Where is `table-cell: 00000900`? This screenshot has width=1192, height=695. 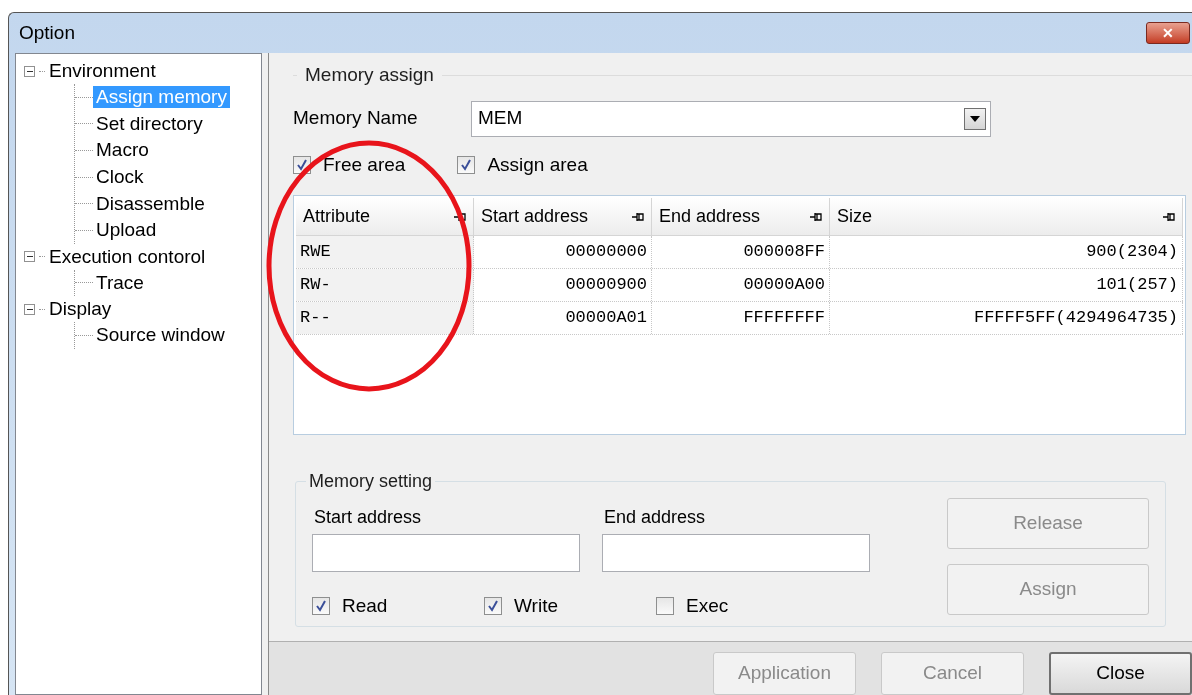
table-cell: 00000900 is located at coordinates (563, 285).